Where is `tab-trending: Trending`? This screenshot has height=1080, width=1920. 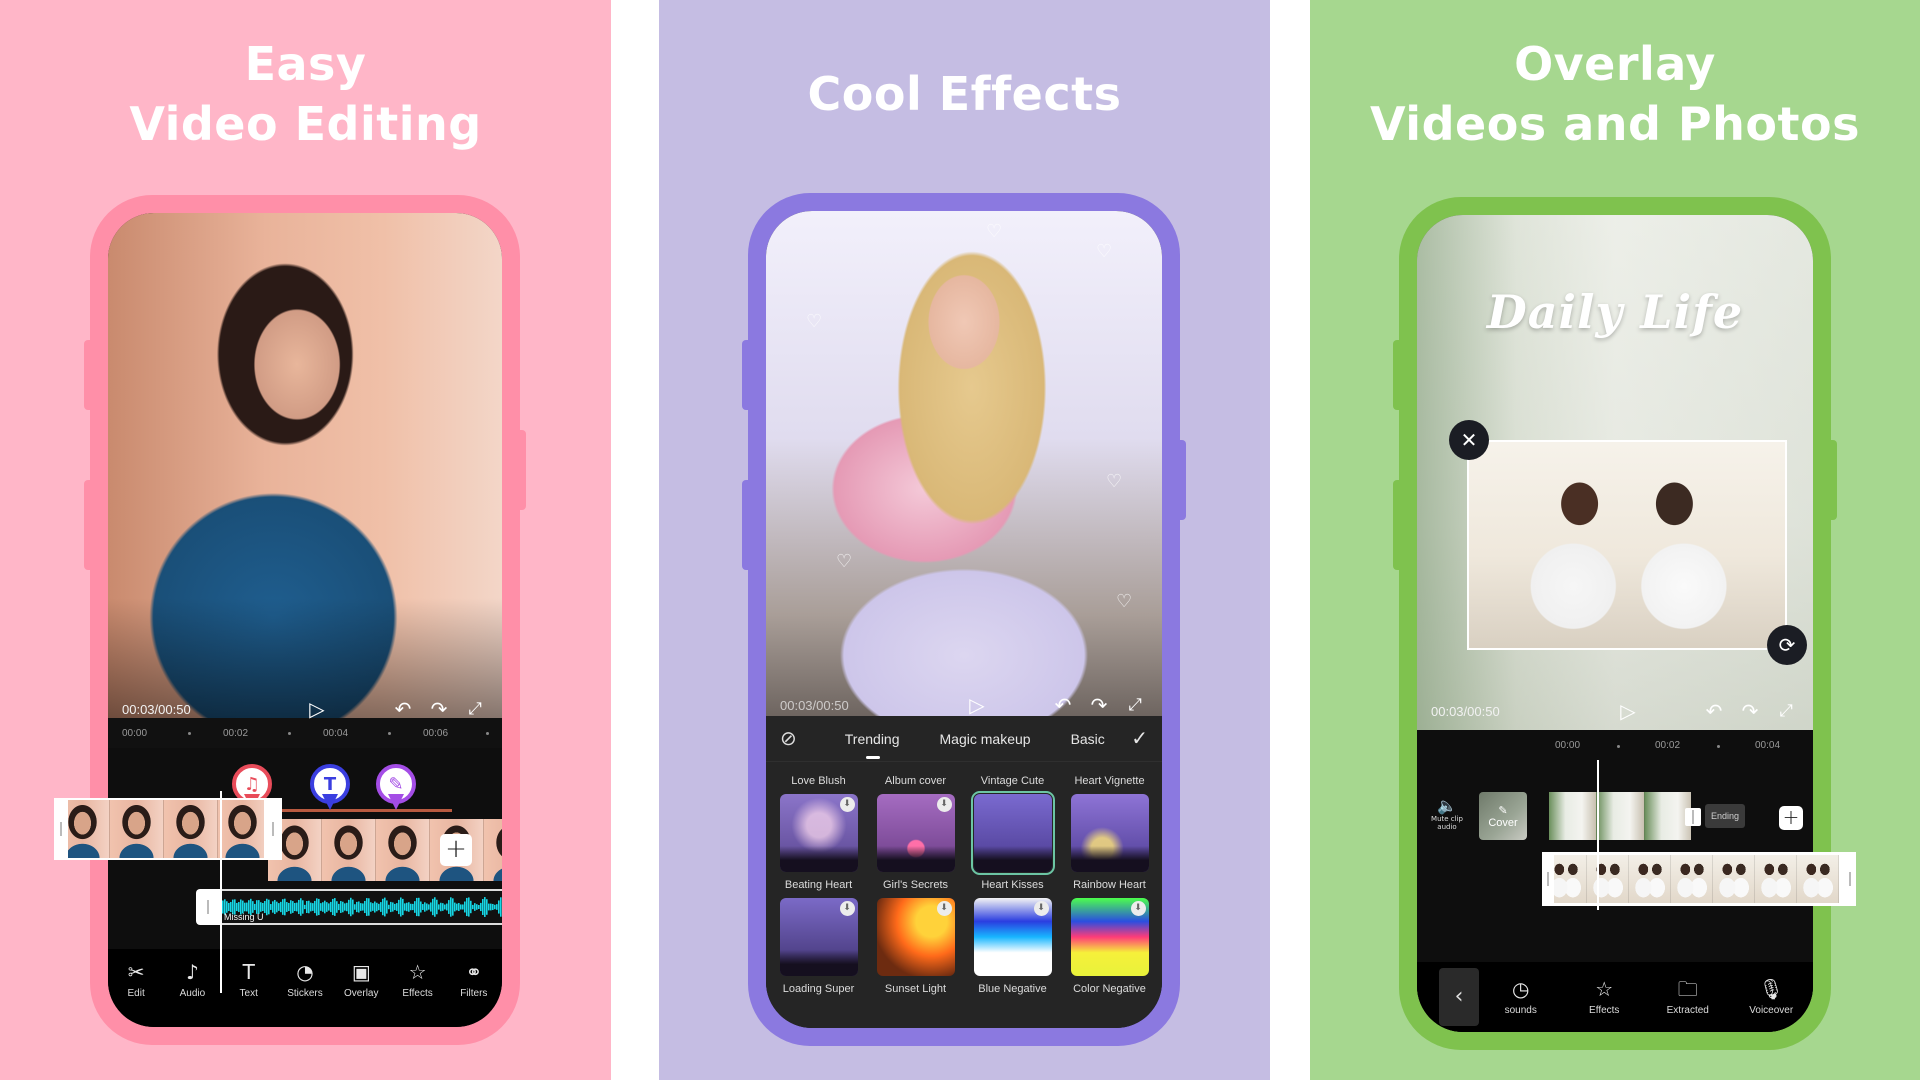
tab-trending: Trending is located at coordinates (872, 739).